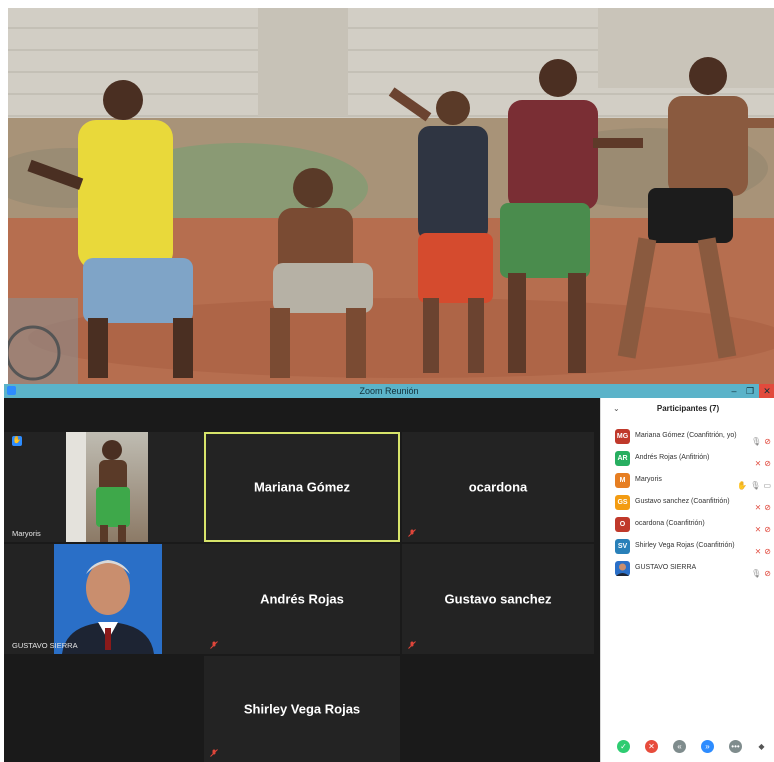  I want to click on tile-name: GUSTAVO SIERRA, so click(45, 645).